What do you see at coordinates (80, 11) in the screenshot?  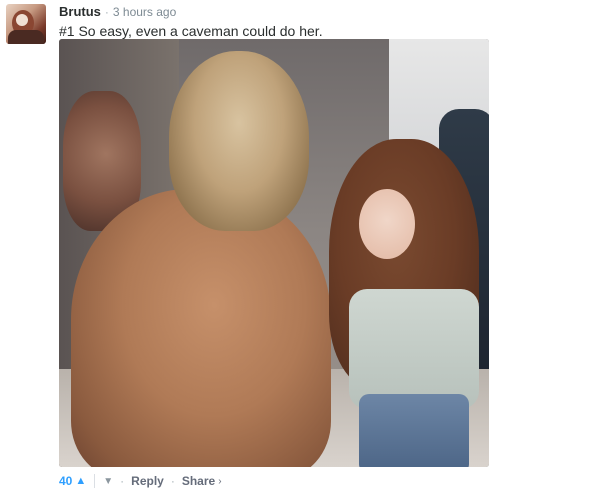 I see `author-name: Brutus` at bounding box center [80, 11].